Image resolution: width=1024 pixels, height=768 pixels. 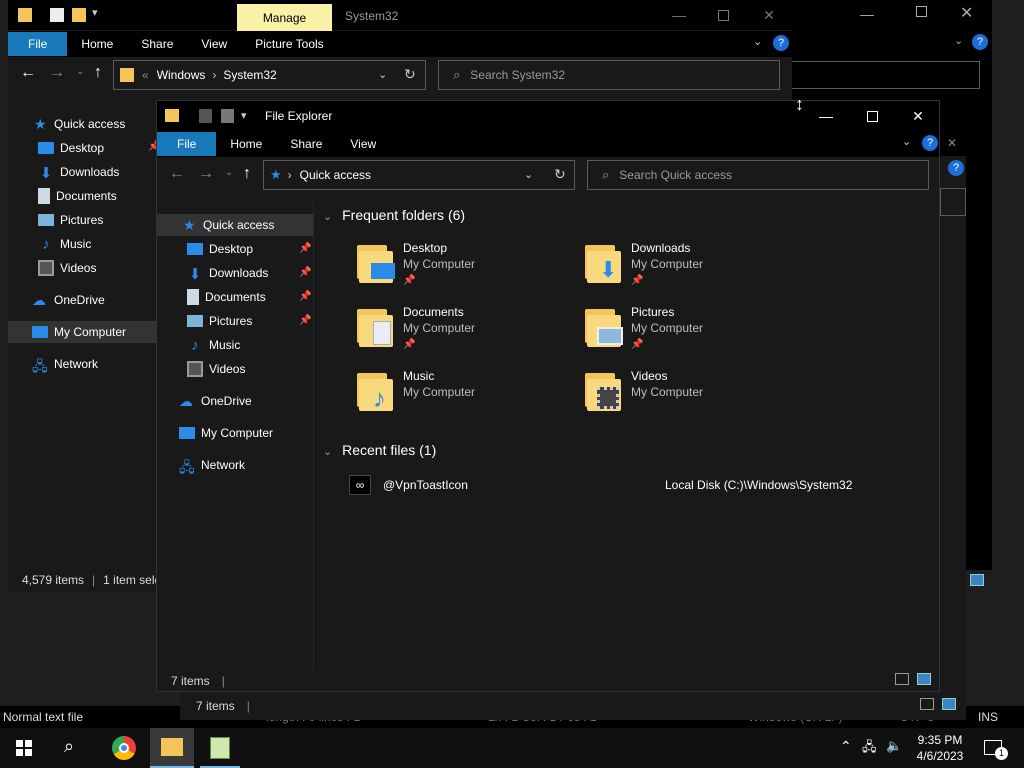 What do you see at coordinates (996, 750) in the screenshot?
I see `notification-center-icon: 1` at bounding box center [996, 750].